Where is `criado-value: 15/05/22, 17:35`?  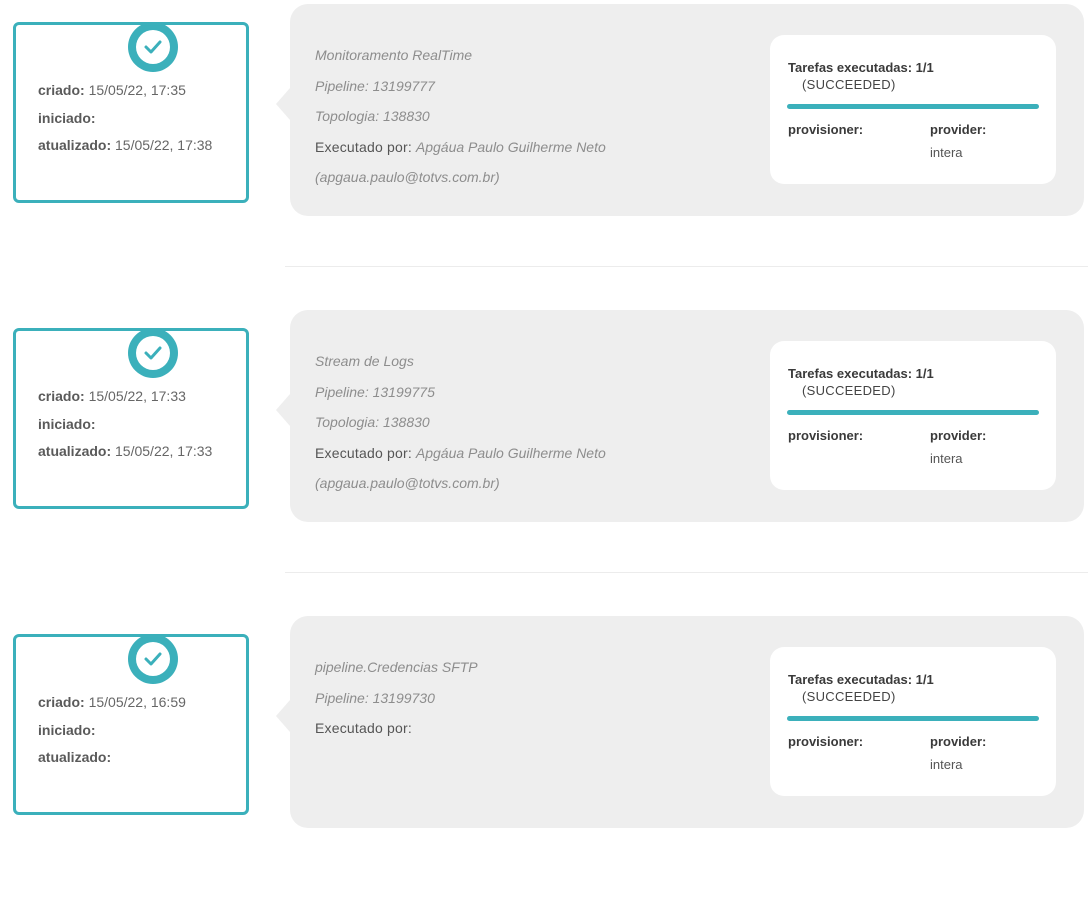
criado-value: 15/05/22, 17:35 is located at coordinates (137, 90).